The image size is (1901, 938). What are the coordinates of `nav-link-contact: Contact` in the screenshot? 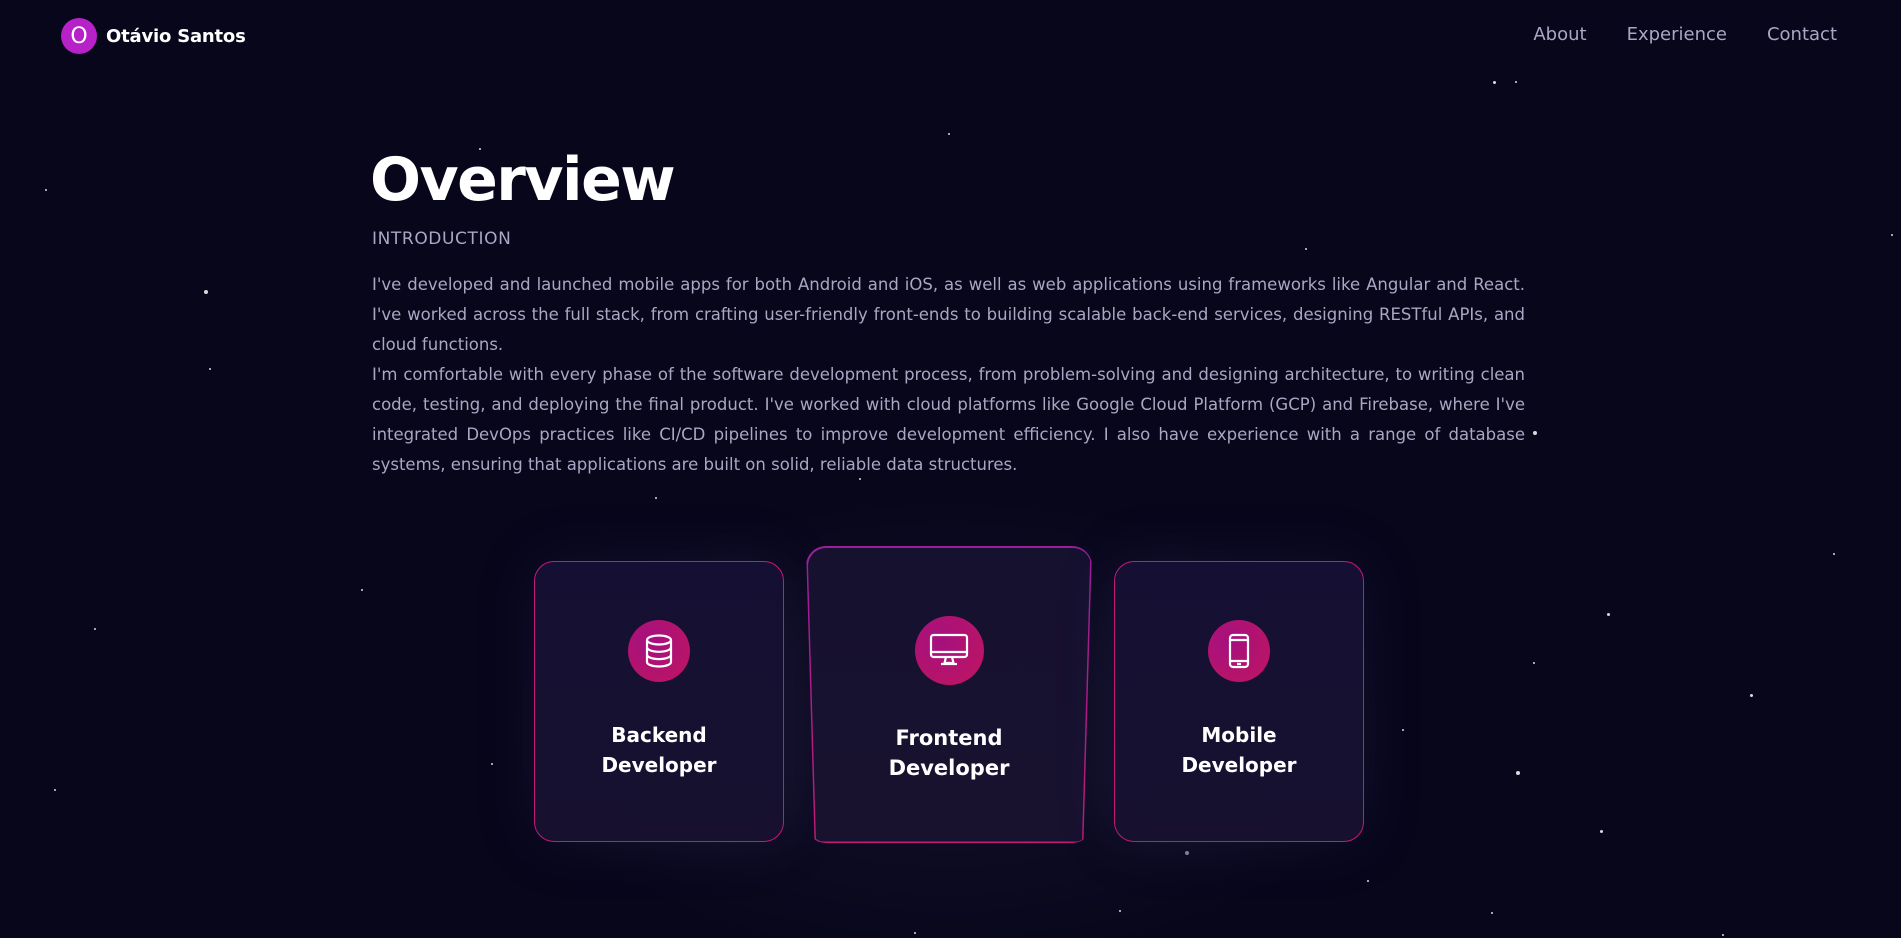 It's located at (1802, 34).